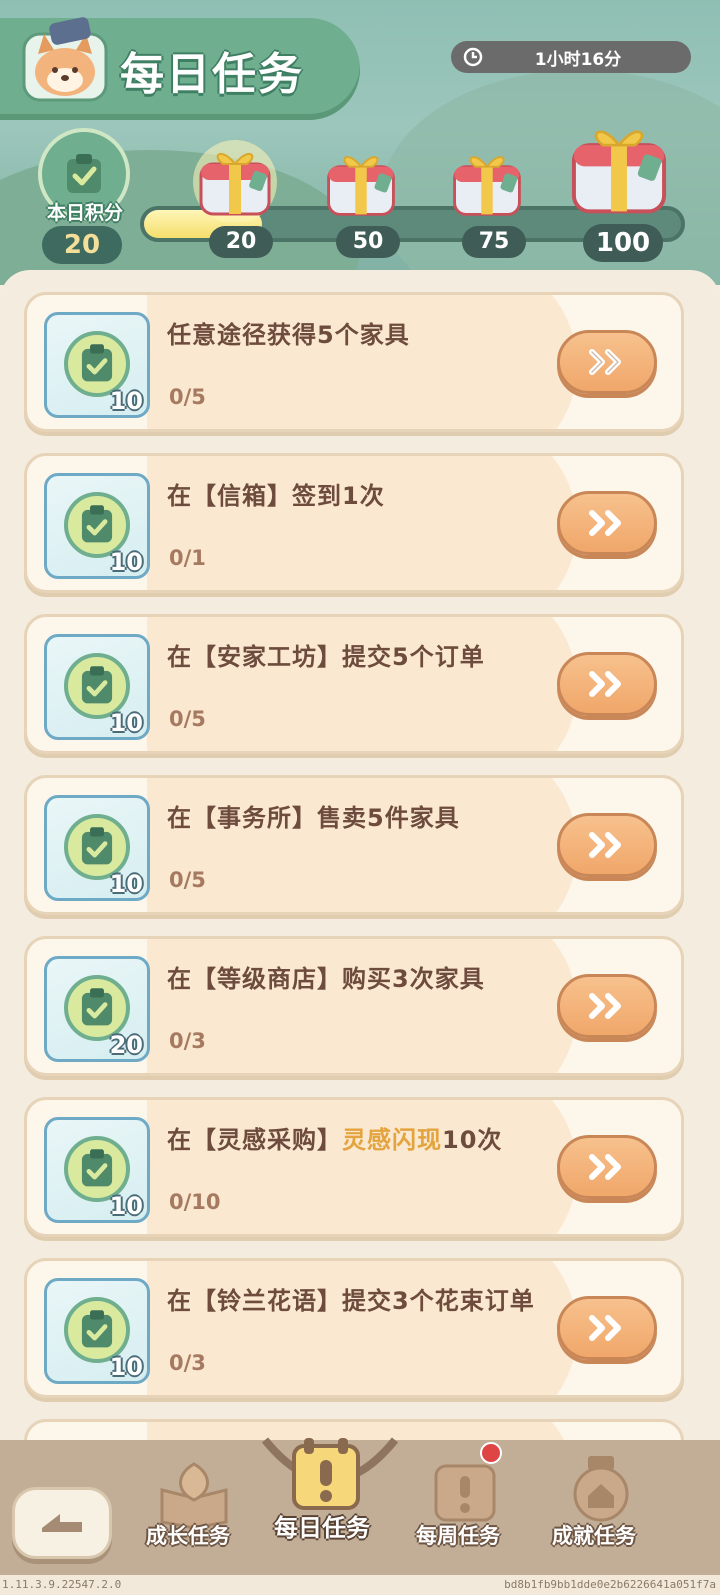  What do you see at coordinates (473, 57) in the screenshot?
I see `clock-icon` at bounding box center [473, 57].